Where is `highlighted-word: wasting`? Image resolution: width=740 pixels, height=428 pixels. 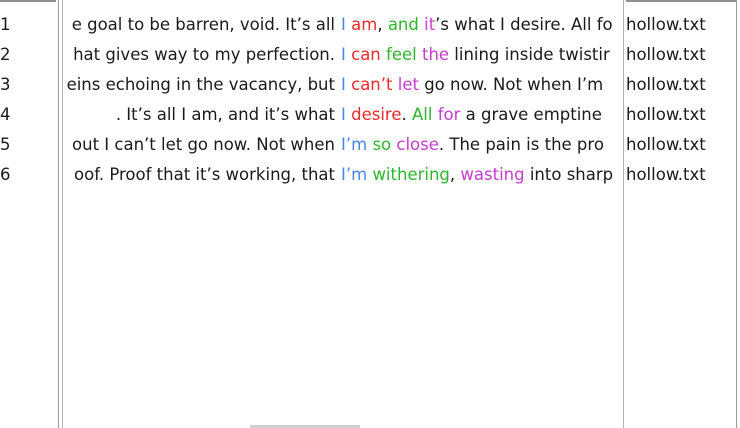 highlighted-word: wasting is located at coordinates (492, 174).